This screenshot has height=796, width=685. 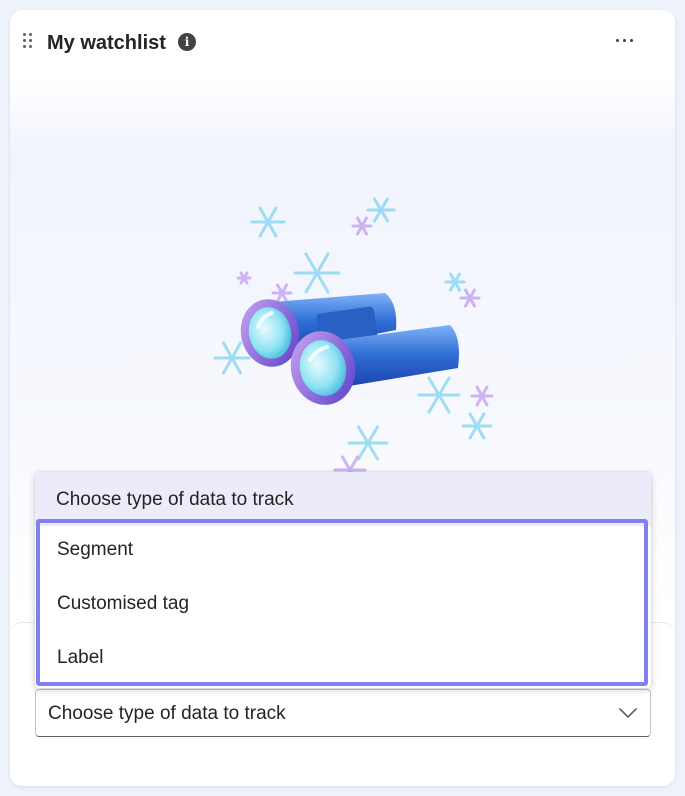 I want to click on option-label-text: Label, so click(x=80, y=657).